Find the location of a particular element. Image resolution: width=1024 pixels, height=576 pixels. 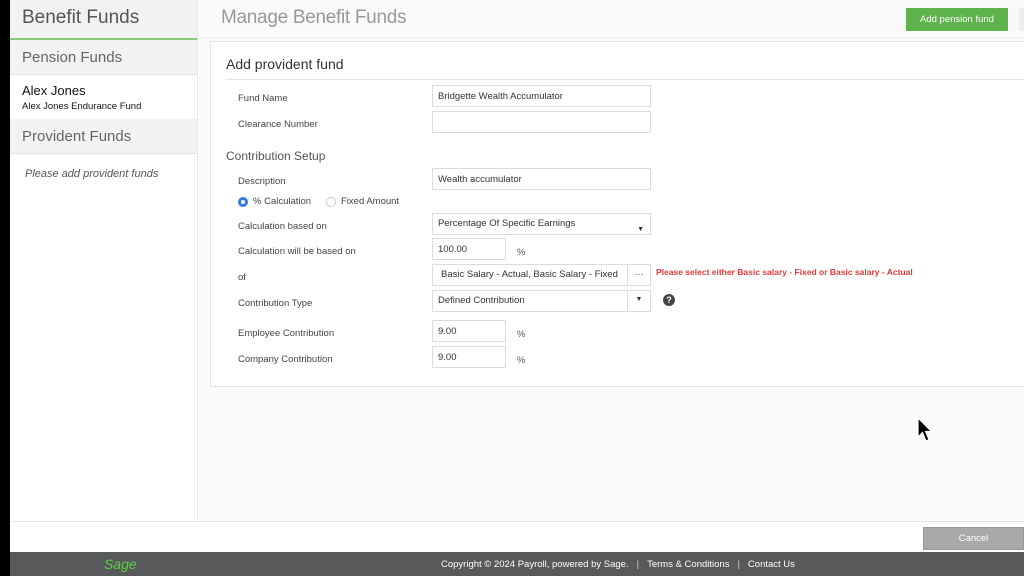

employee-contribution-label: Employee Contribution is located at coordinates (286, 333).